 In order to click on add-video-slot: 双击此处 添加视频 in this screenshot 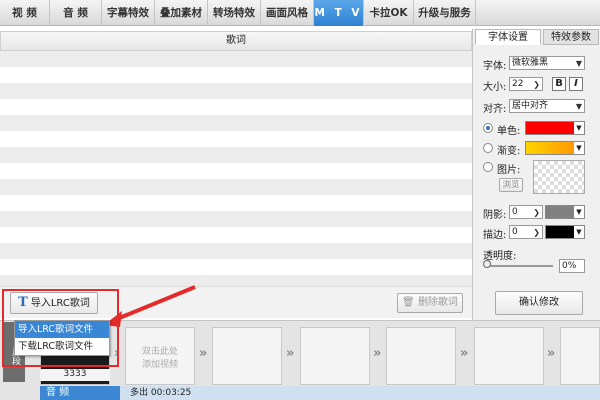, I will do `click(160, 356)`.